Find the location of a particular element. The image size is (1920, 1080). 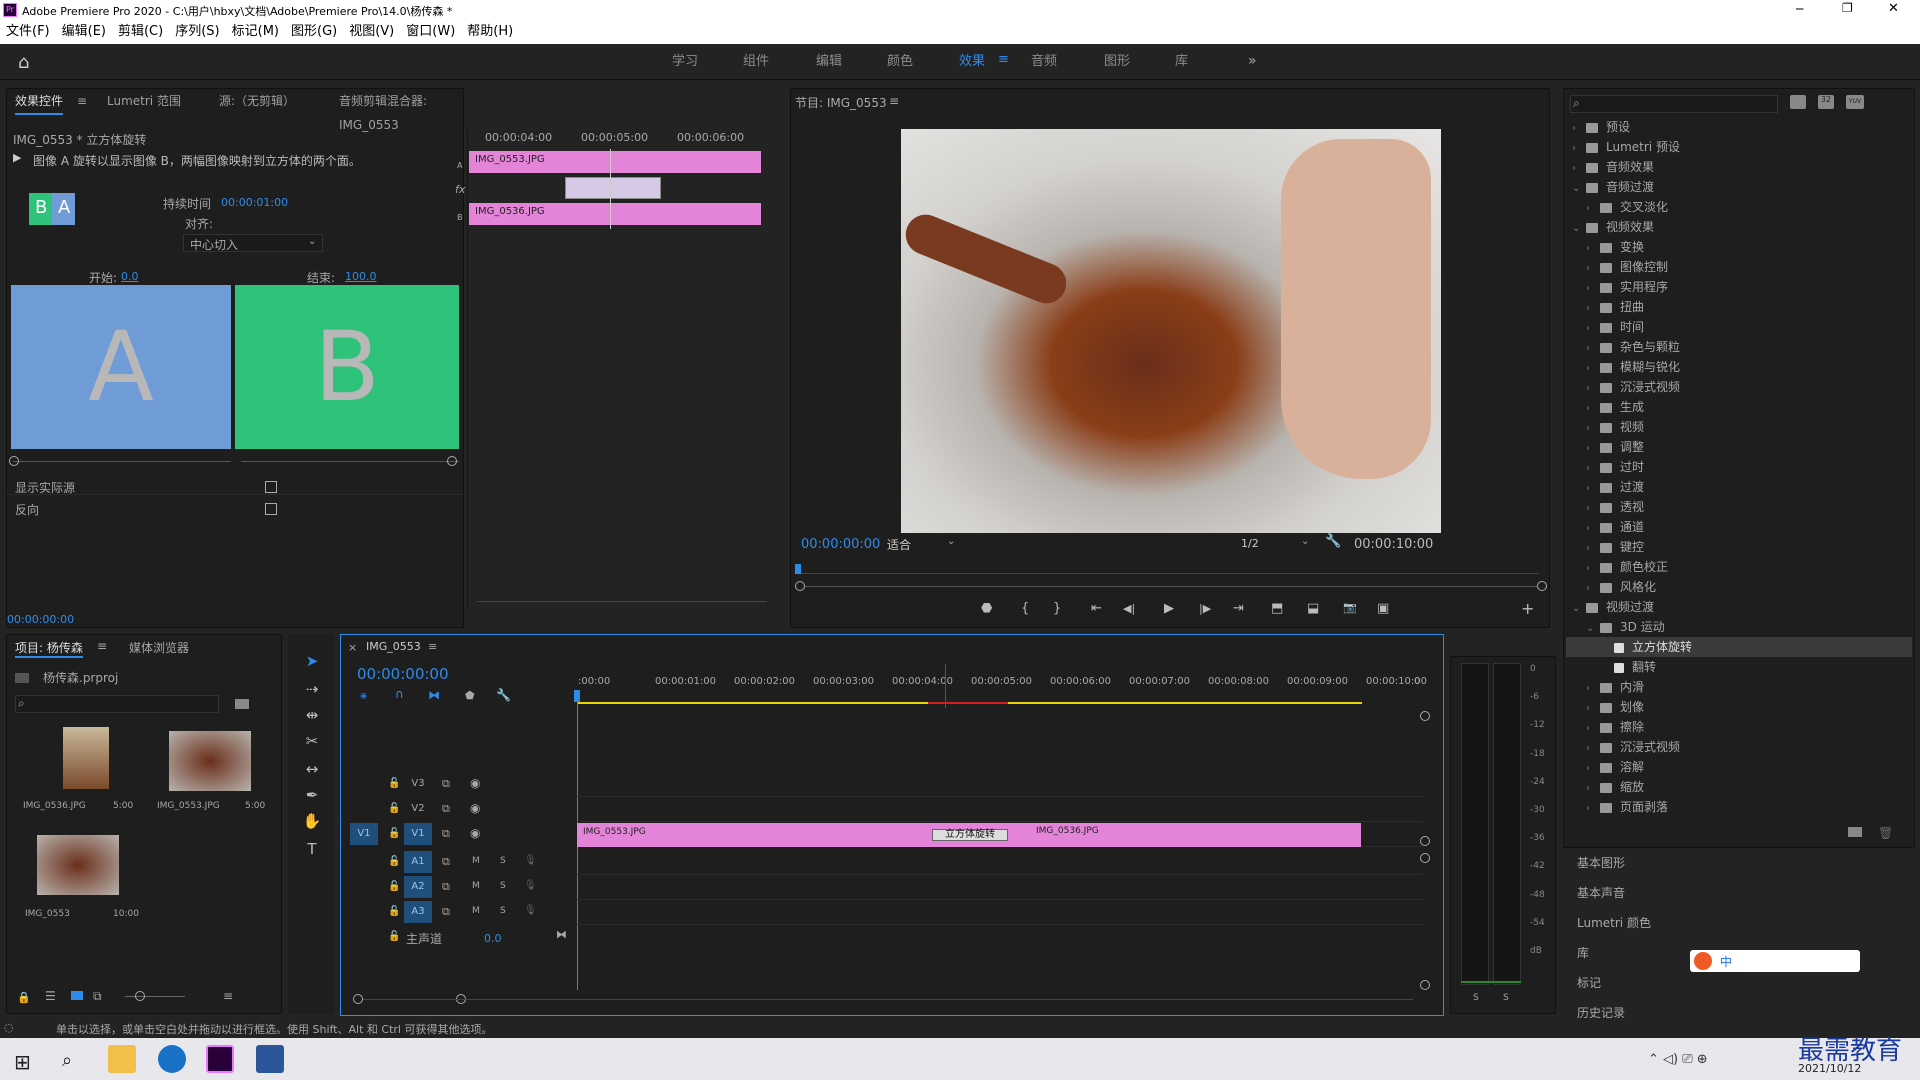

effects-tree-item: › 交叉淡化 is located at coordinates (1739, 207).